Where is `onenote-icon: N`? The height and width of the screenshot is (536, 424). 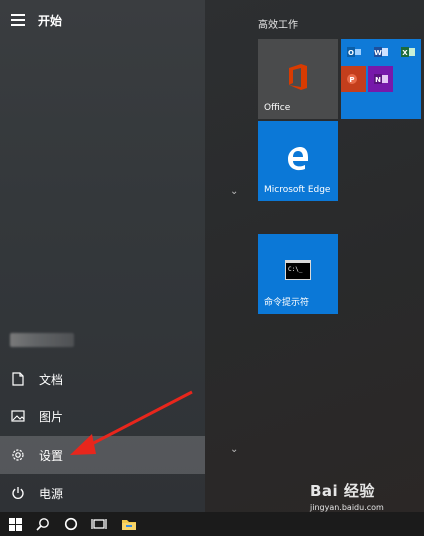 onenote-icon: N is located at coordinates (380, 79).